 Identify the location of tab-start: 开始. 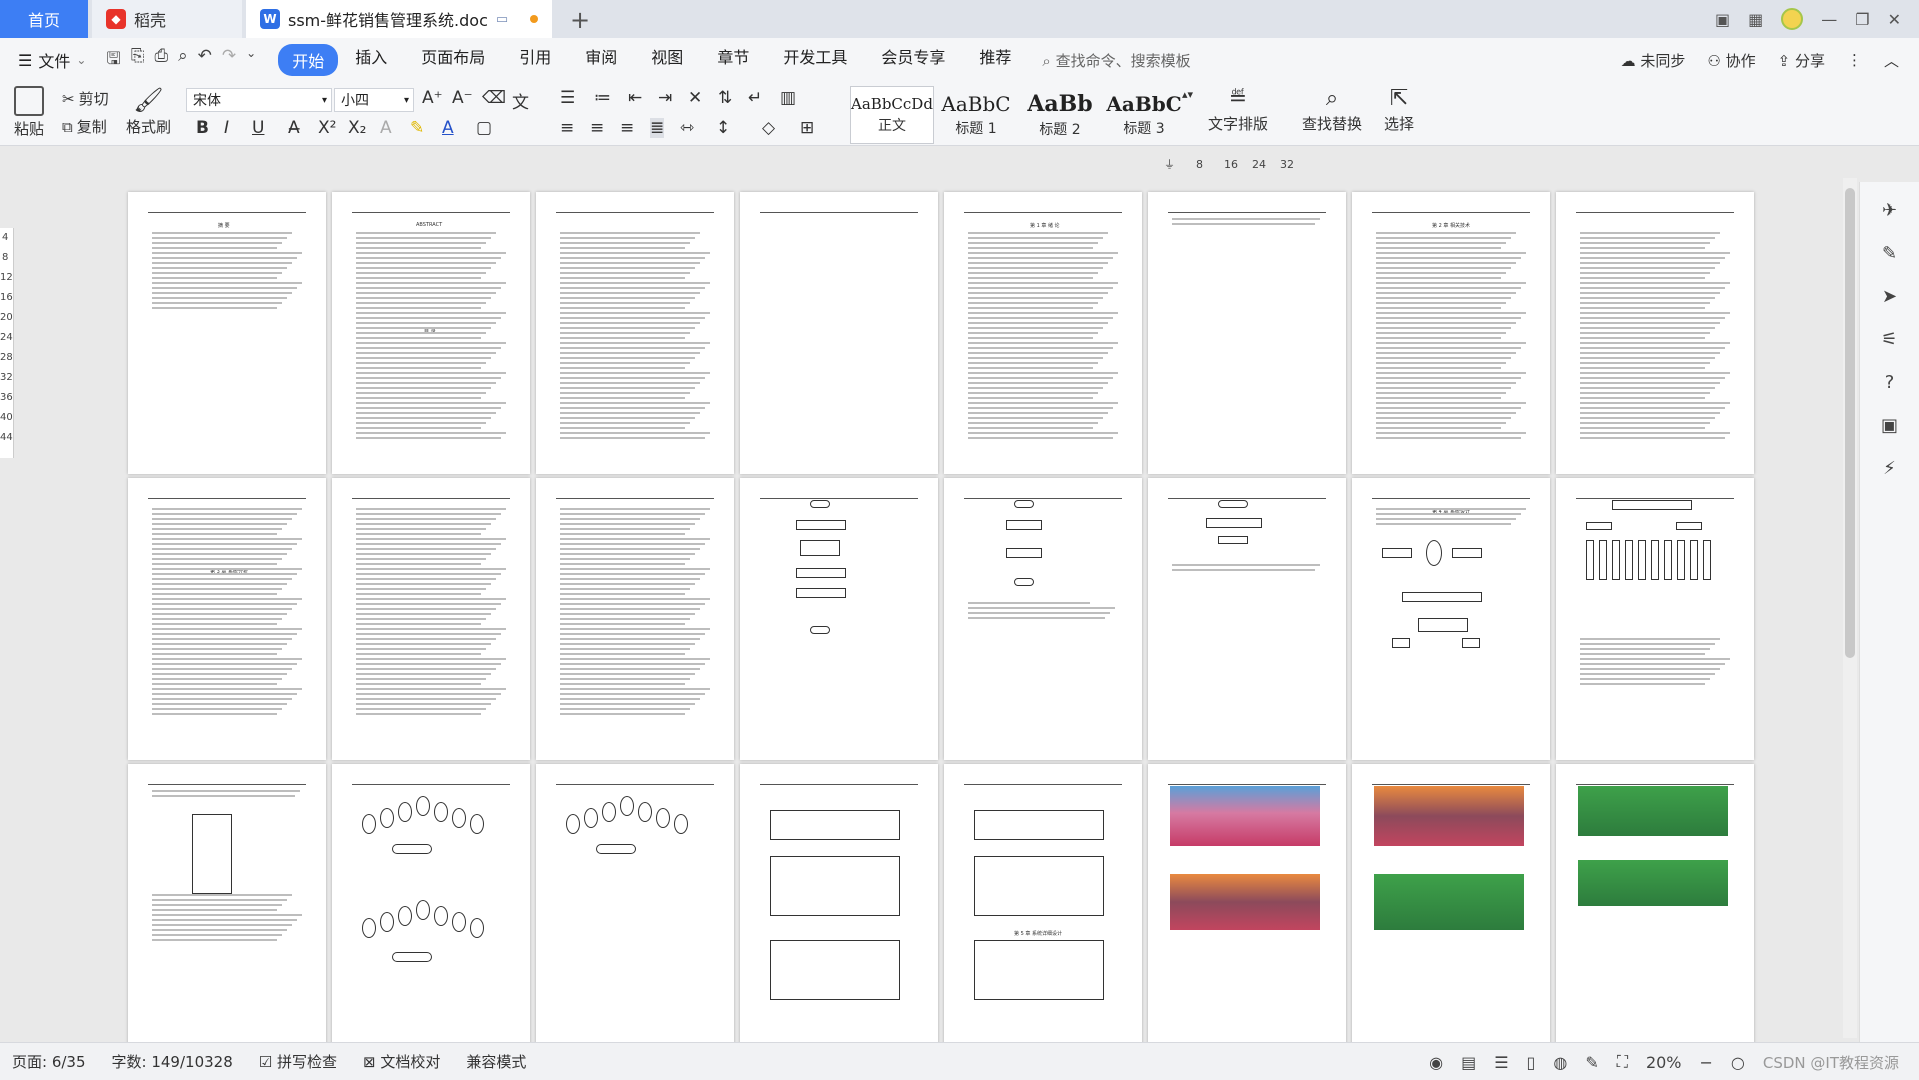
(308, 60).